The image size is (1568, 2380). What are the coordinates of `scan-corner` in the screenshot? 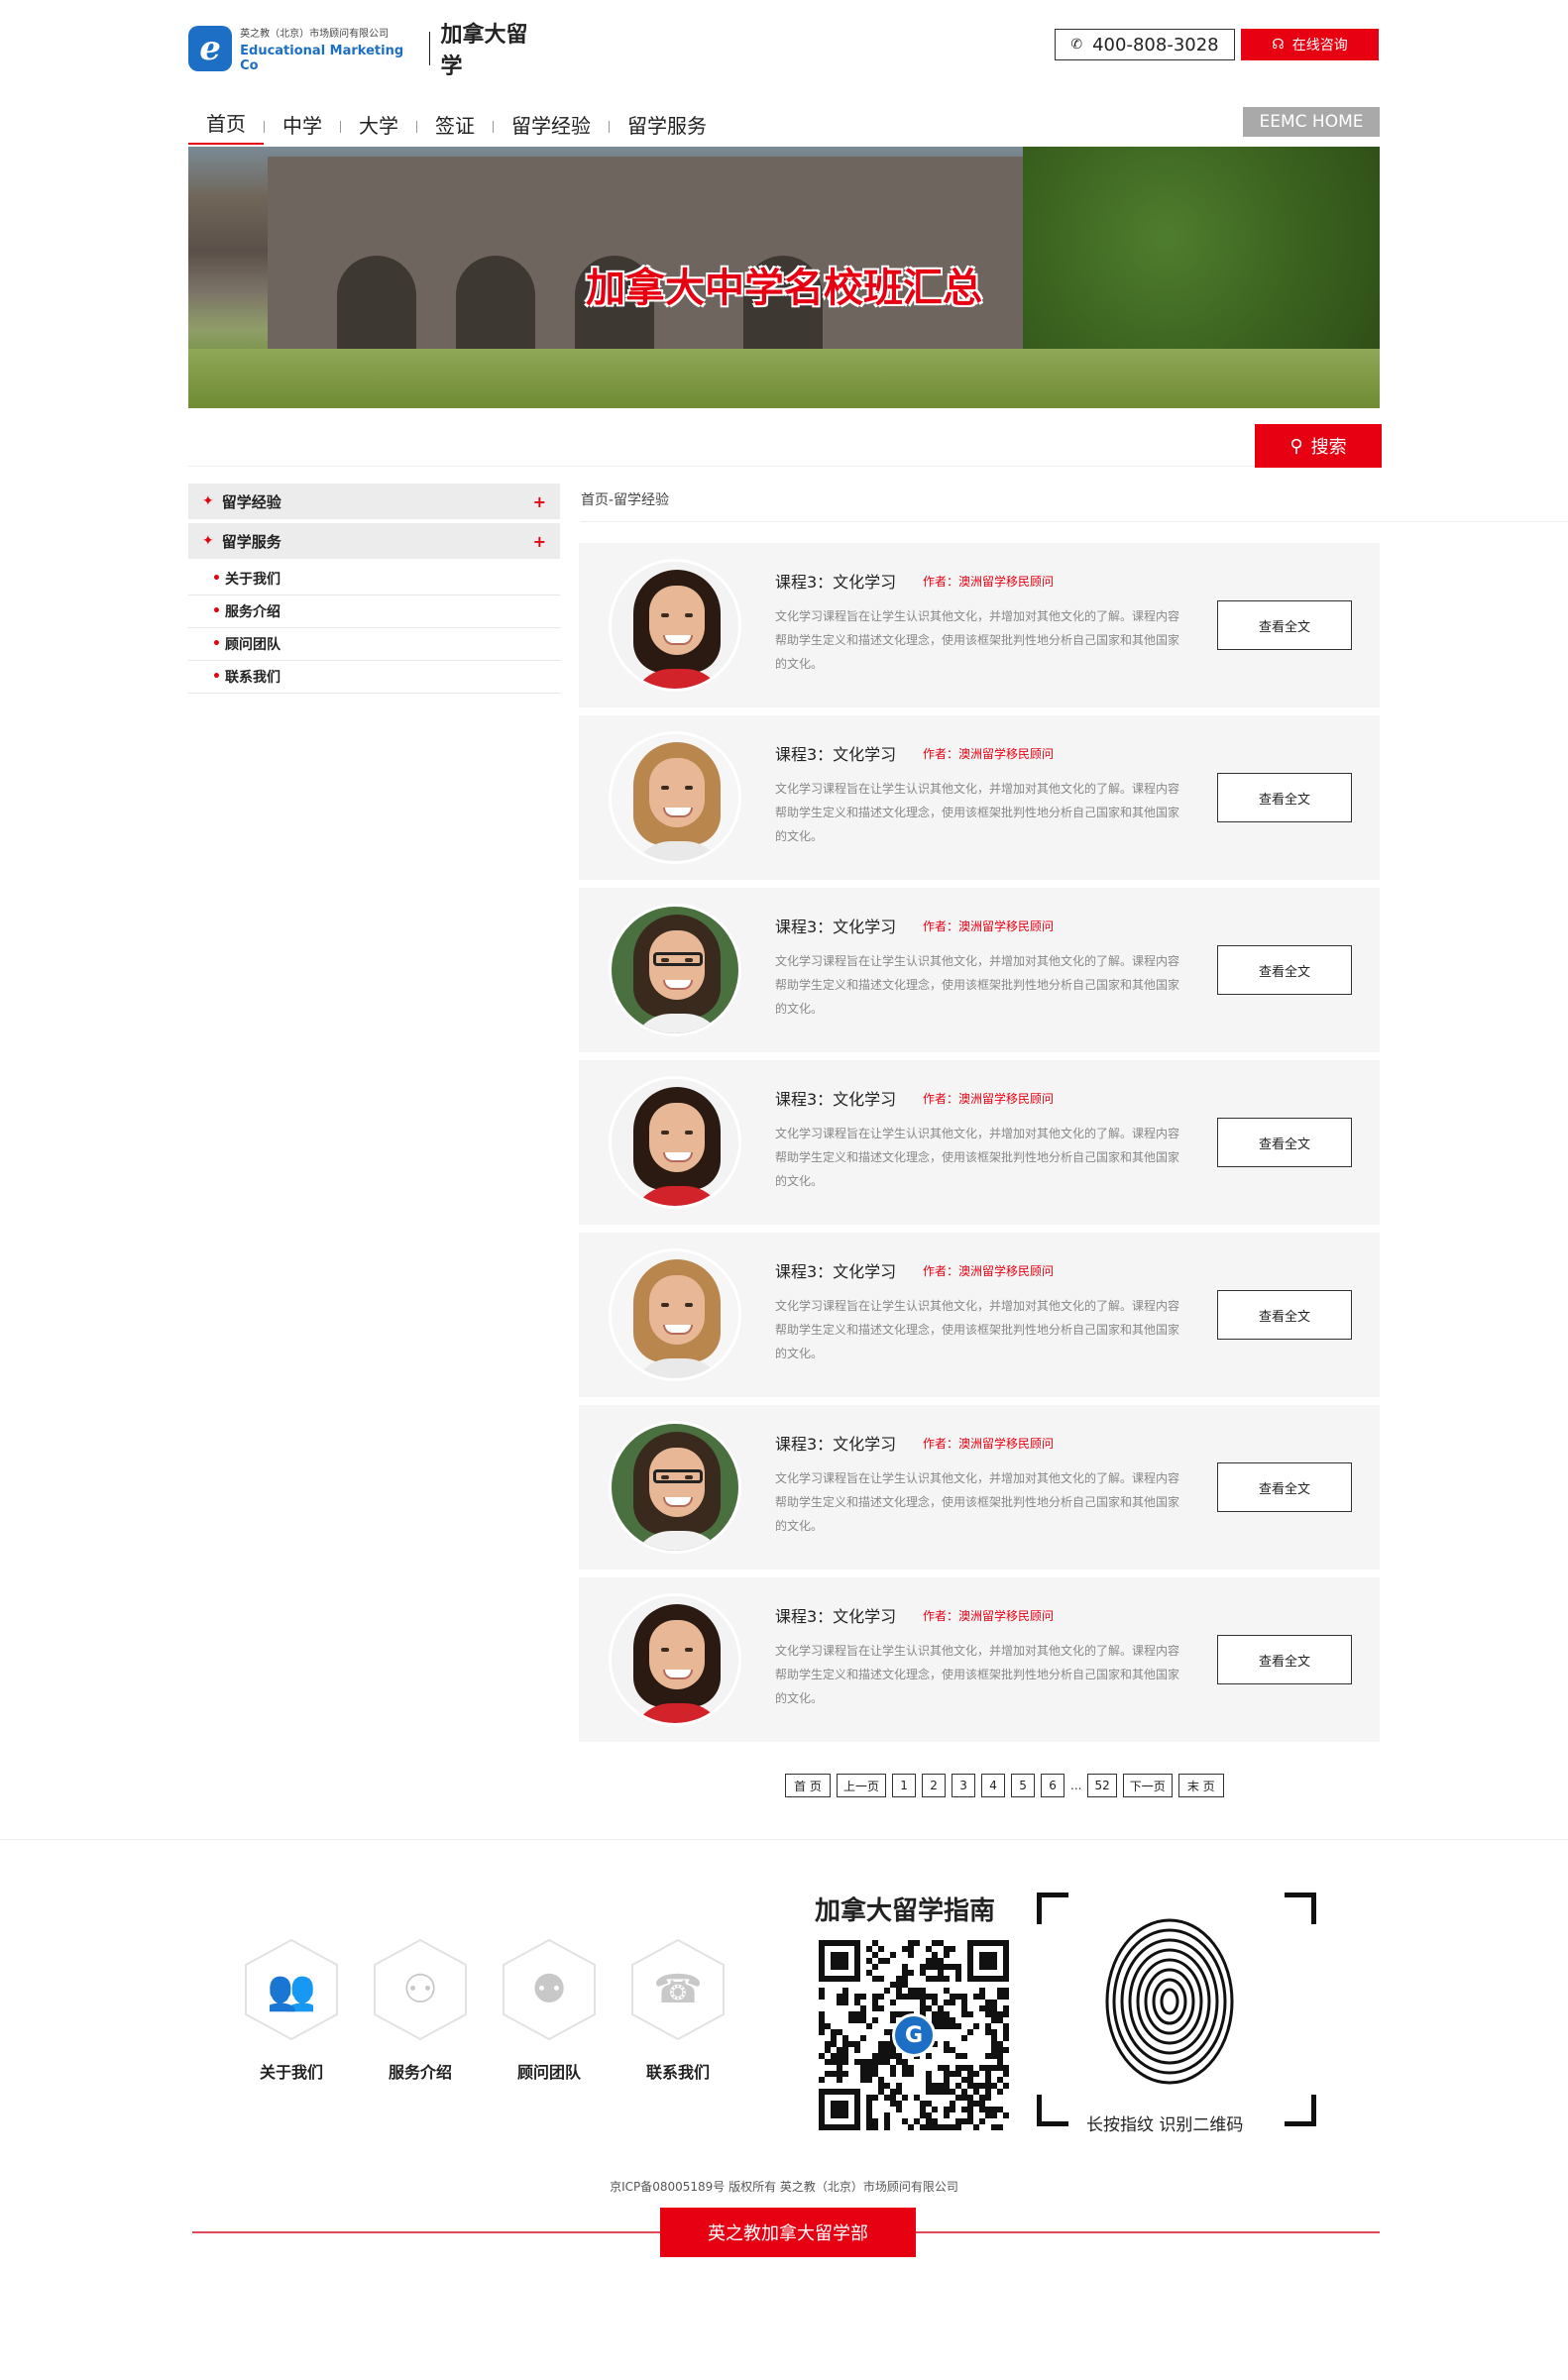 It's located at (1300, 2110).